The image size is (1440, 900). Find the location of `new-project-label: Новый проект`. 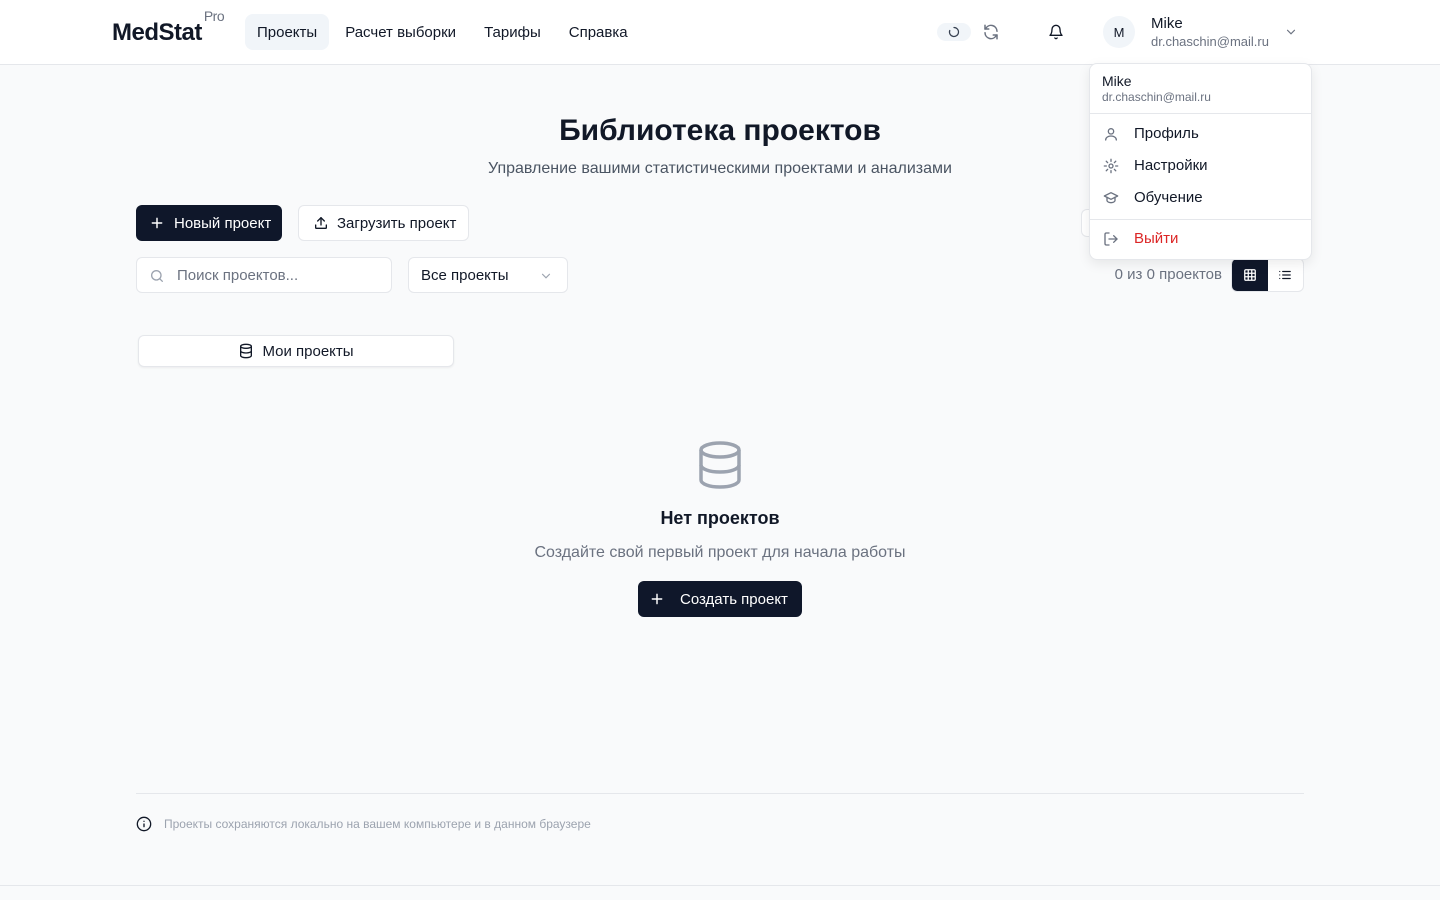

new-project-label: Новый проект is located at coordinates (223, 223).